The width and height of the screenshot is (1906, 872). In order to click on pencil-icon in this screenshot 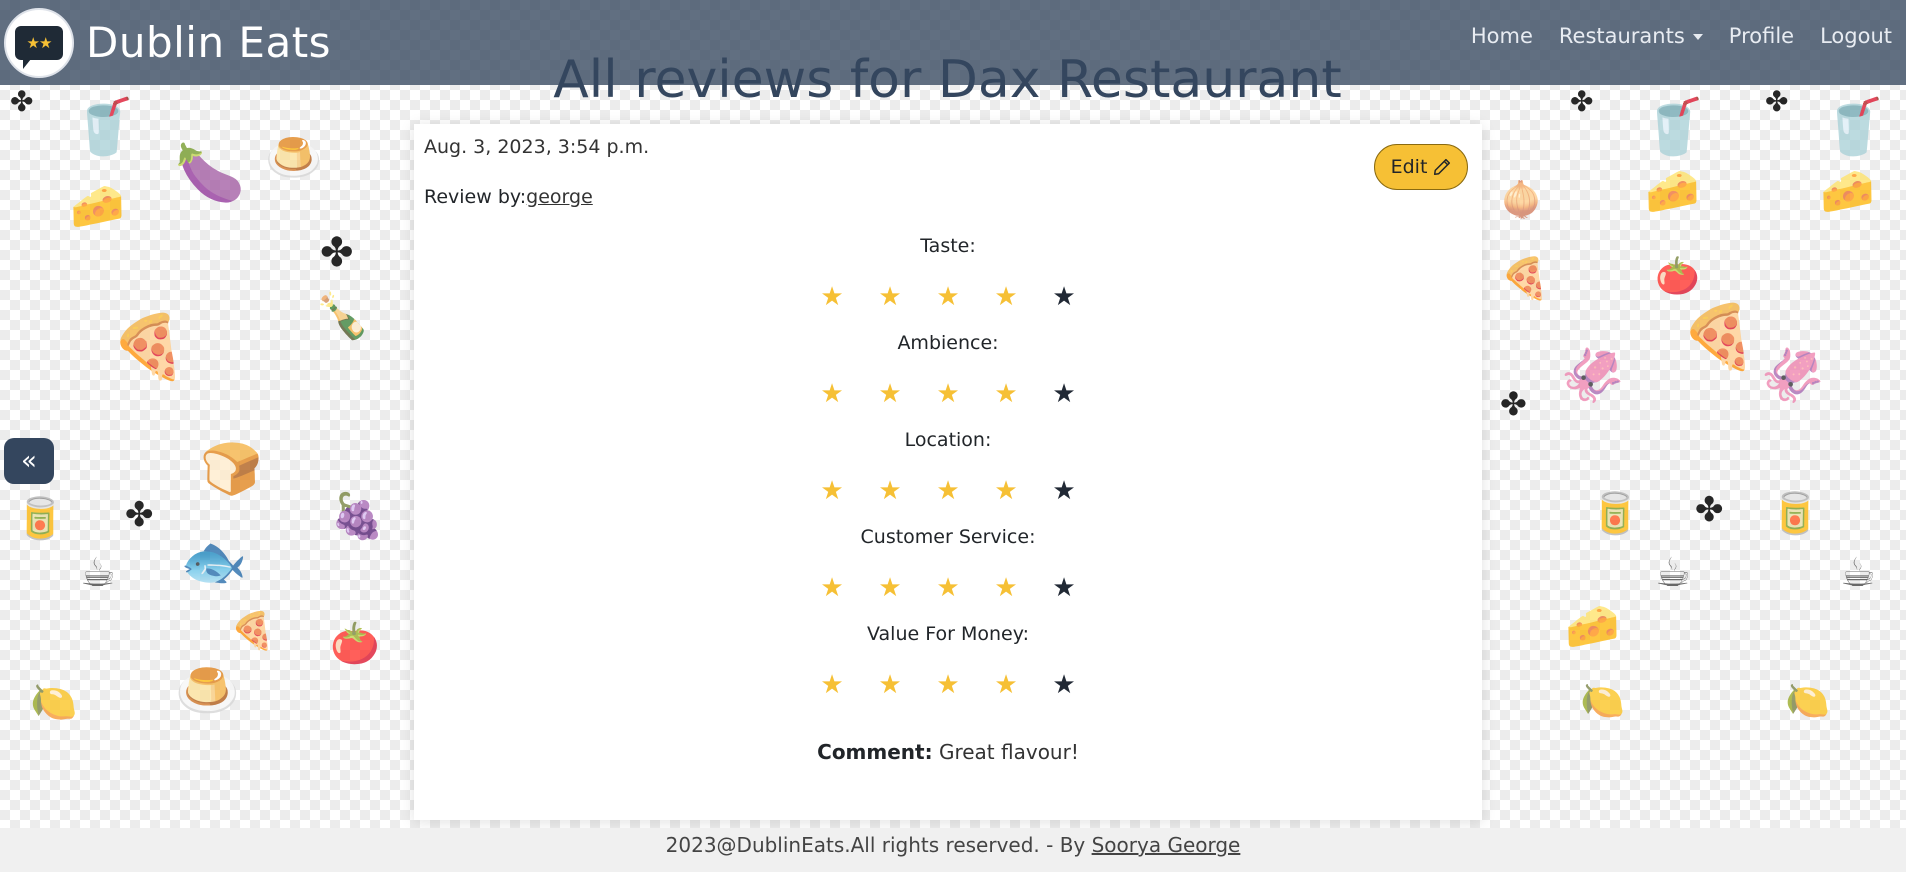, I will do `click(1442, 167)`.